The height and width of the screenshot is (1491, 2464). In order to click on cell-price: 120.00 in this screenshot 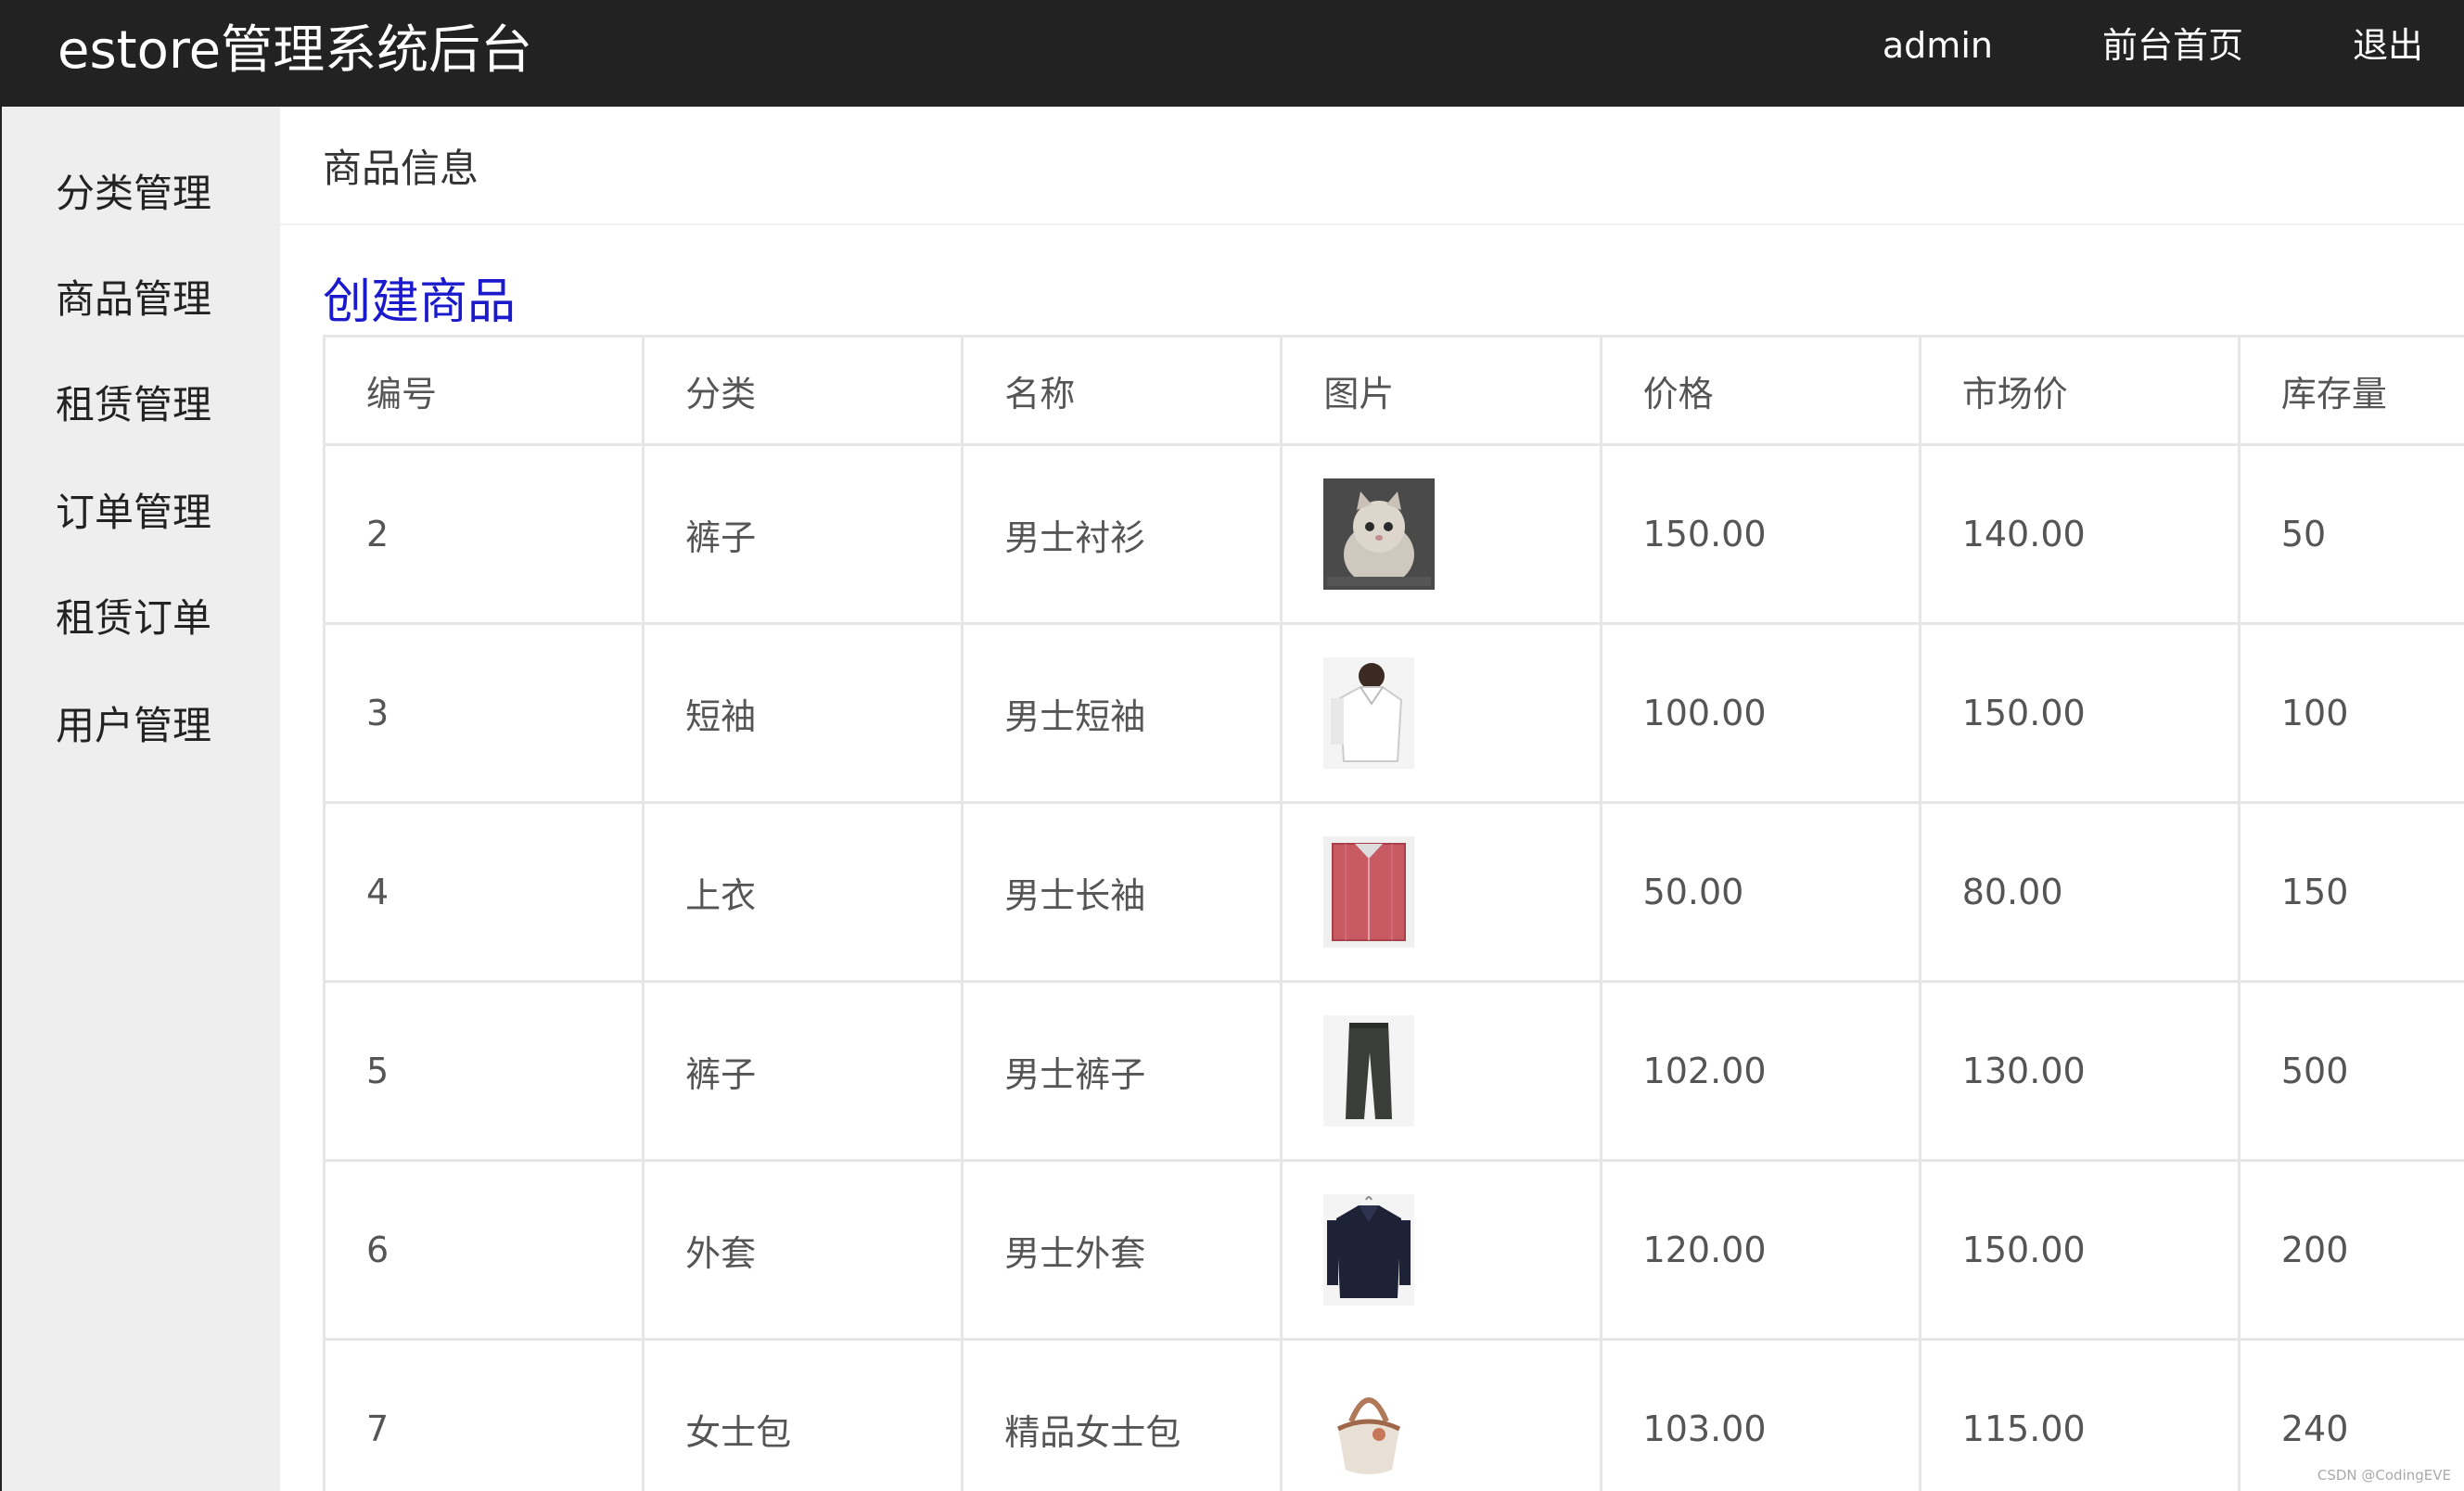, I will do `click(1760, 1250)`.